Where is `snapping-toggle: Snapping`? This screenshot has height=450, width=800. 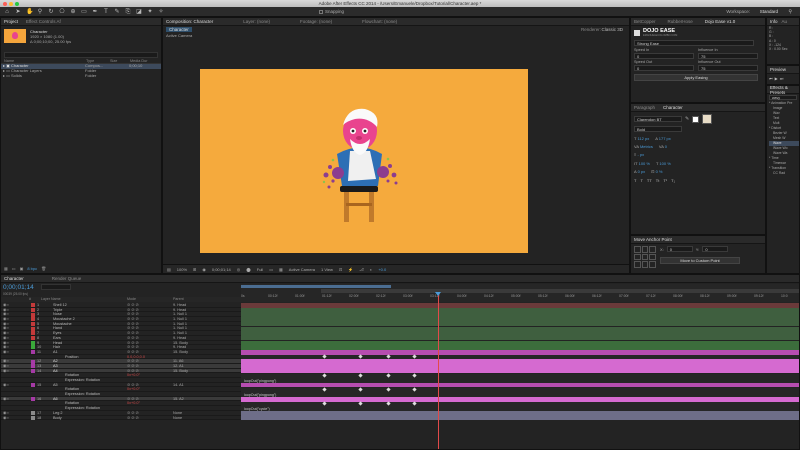 snapping-toggle: Snapping is located at coordinates (331, 11).